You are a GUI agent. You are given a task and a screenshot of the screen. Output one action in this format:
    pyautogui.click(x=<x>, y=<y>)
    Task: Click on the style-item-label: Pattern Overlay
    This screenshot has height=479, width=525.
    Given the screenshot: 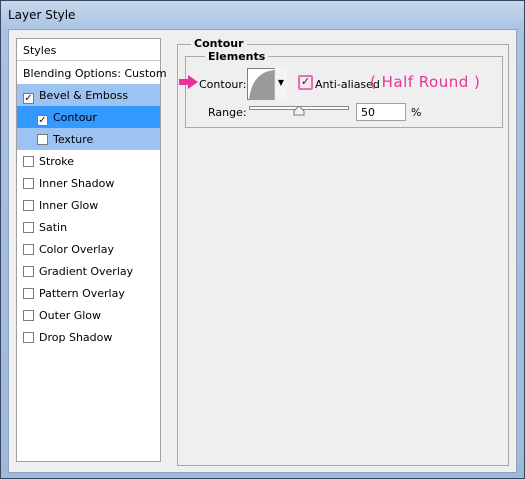 What is the action you would take?
    pyautogui.click(x=82, y=293)
    